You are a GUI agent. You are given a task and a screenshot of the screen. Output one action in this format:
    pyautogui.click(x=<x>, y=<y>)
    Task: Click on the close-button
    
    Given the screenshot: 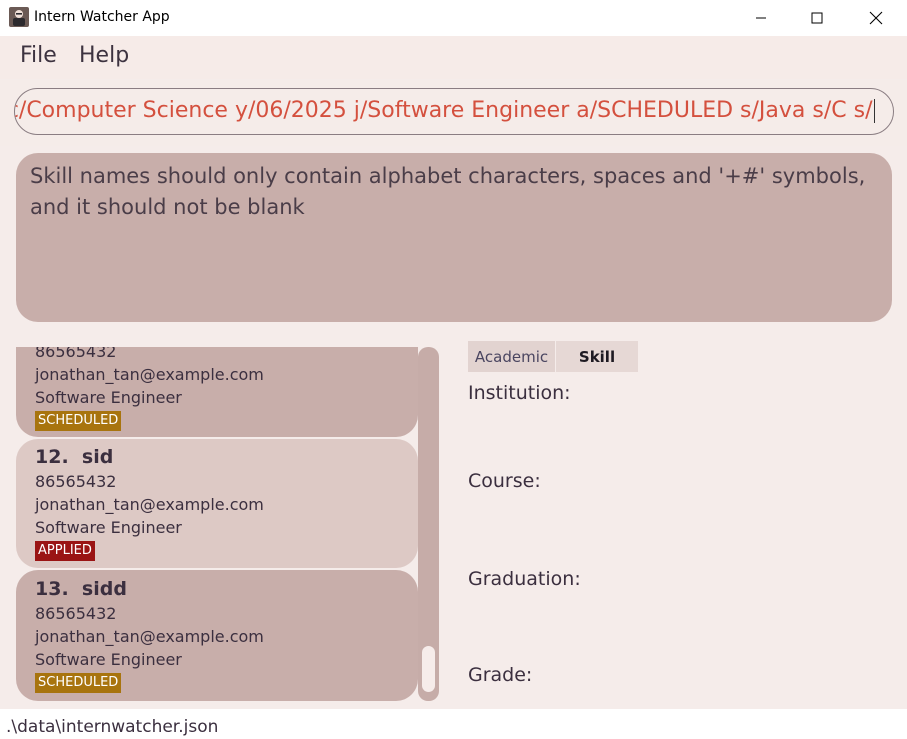 What is the action you would take?
    pyautogui.click(x=876, y=18)
    